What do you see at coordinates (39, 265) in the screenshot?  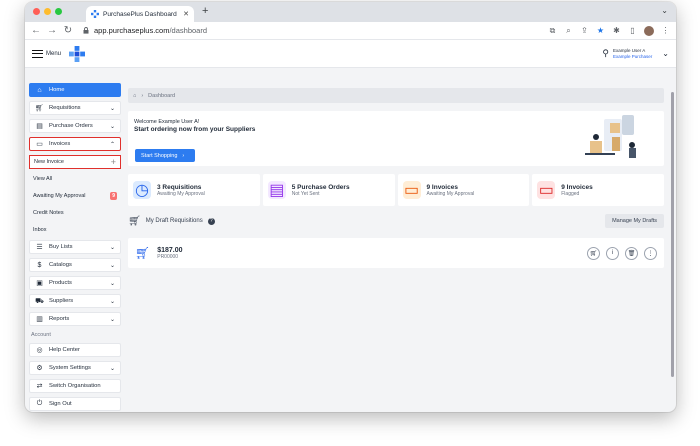 I see `dollar-icon: $` at bounding box center [39, 265].